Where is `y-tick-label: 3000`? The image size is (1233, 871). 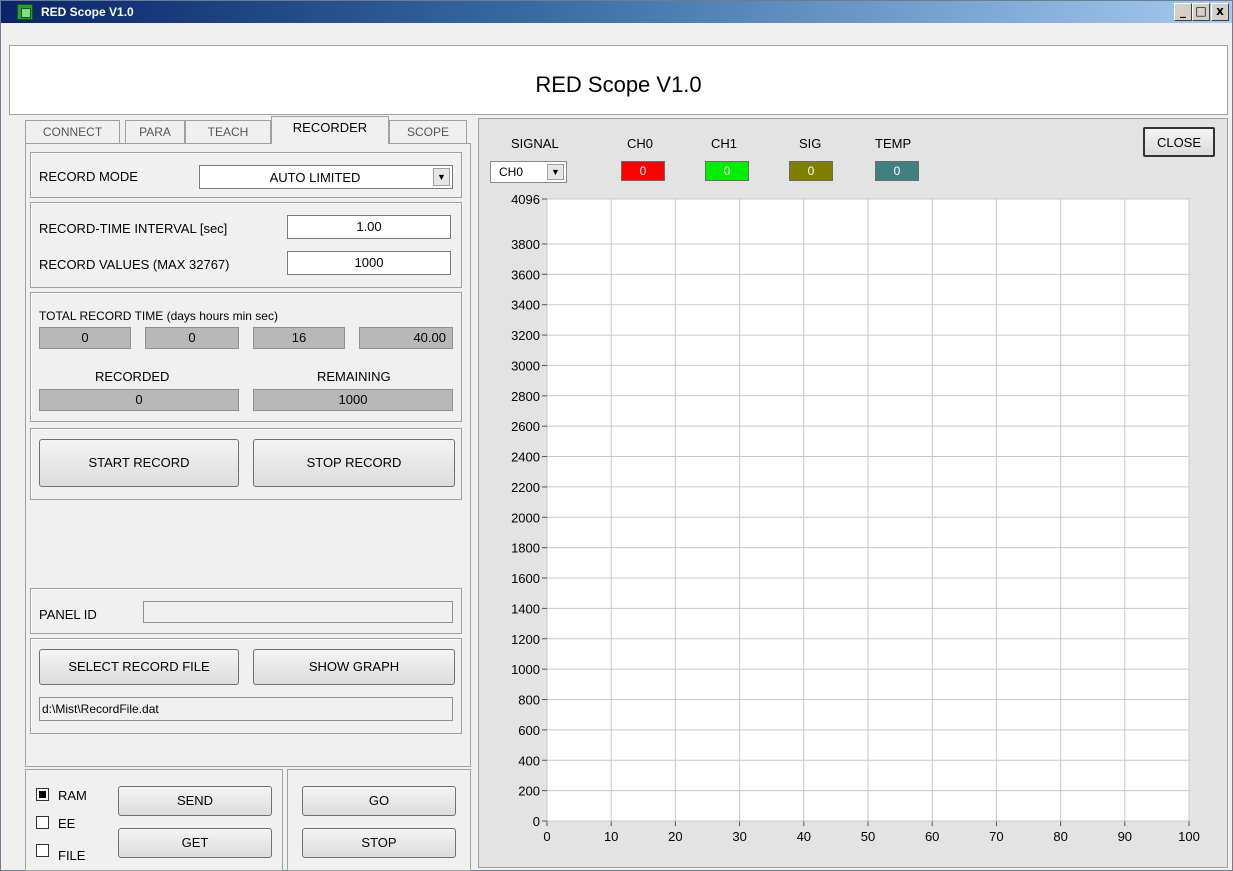
y-tick-label: 3000 is located at coordinates (525, 365).